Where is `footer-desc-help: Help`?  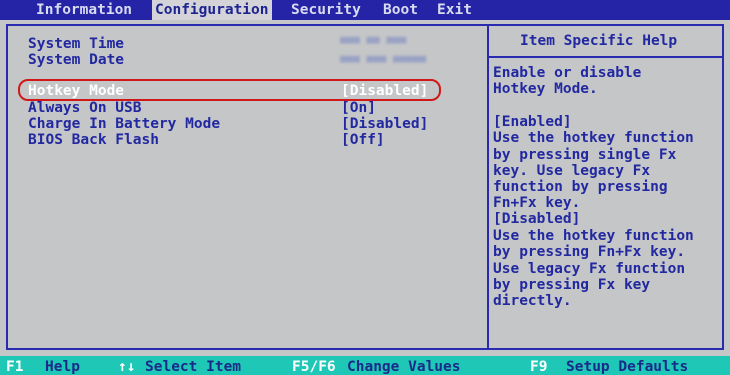 footer-desc-help: Help is located at coordinates (62, 367).